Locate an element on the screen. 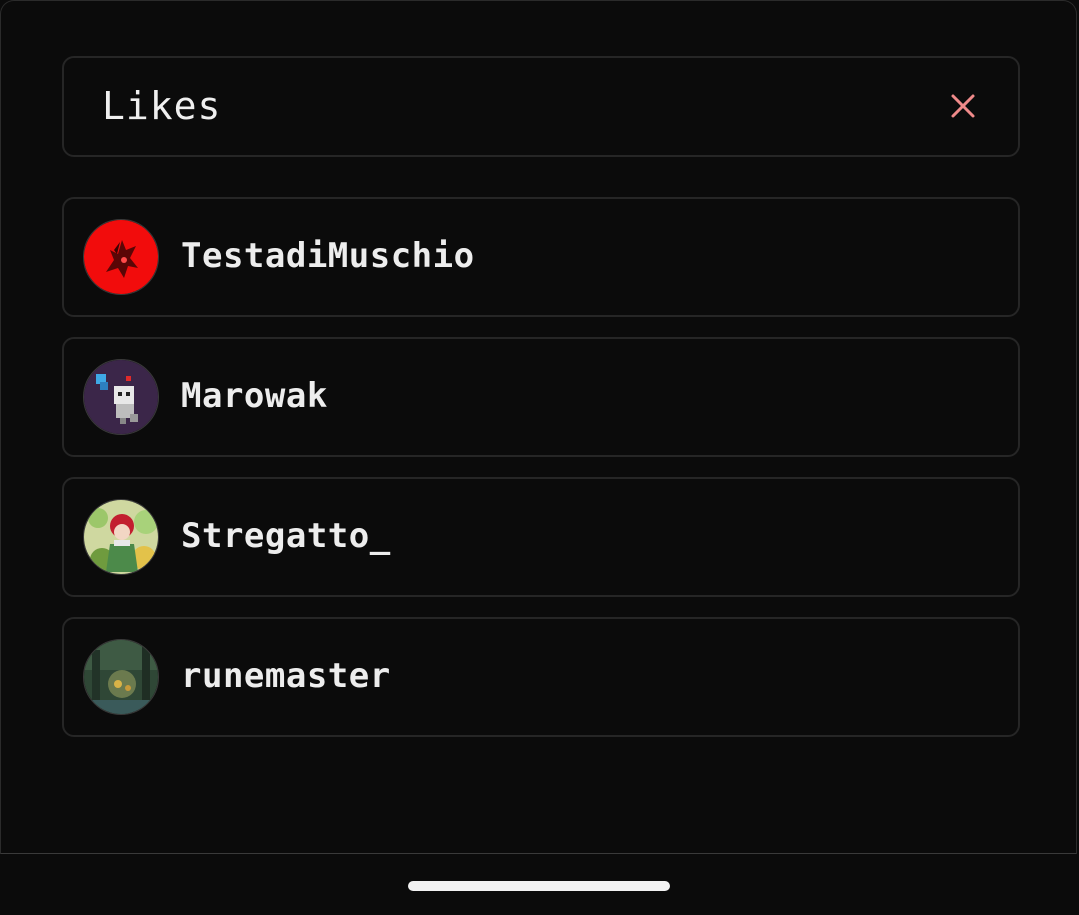 The image size is (1079, 915). close-button is located at coordinates (963, 106).